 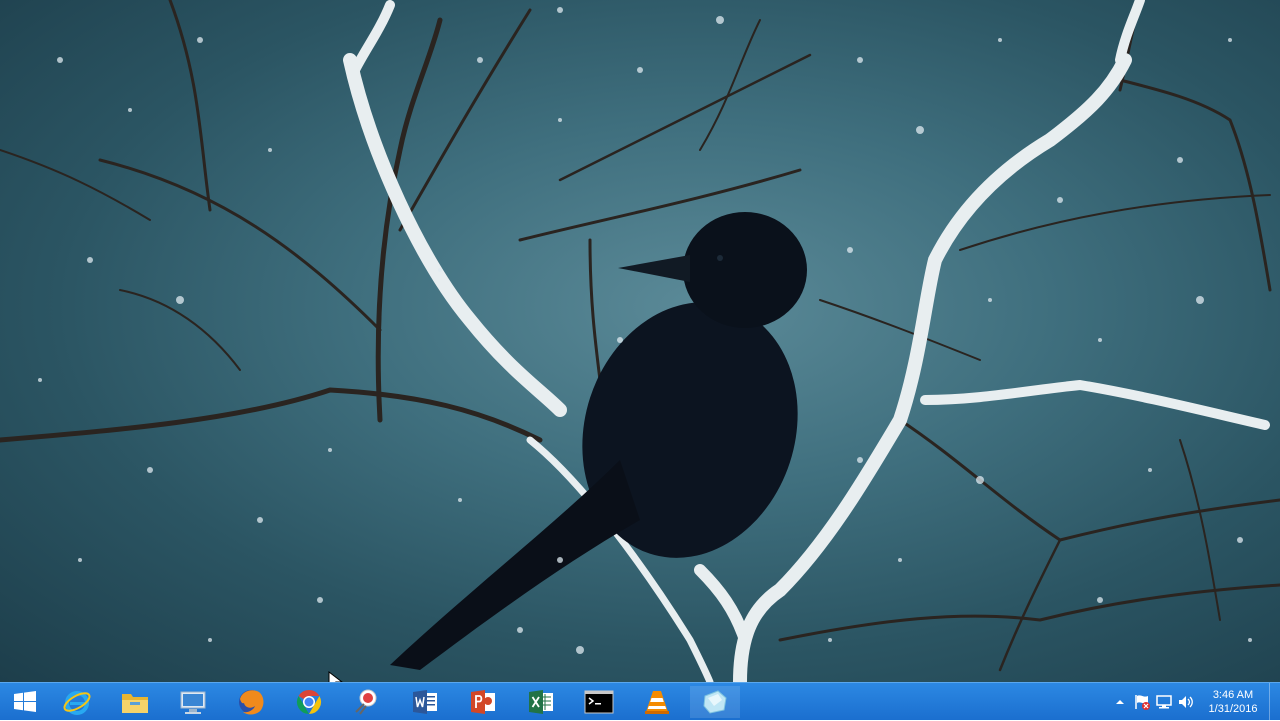 I want to click on taskbar-excel, so click(x=541, y=702).